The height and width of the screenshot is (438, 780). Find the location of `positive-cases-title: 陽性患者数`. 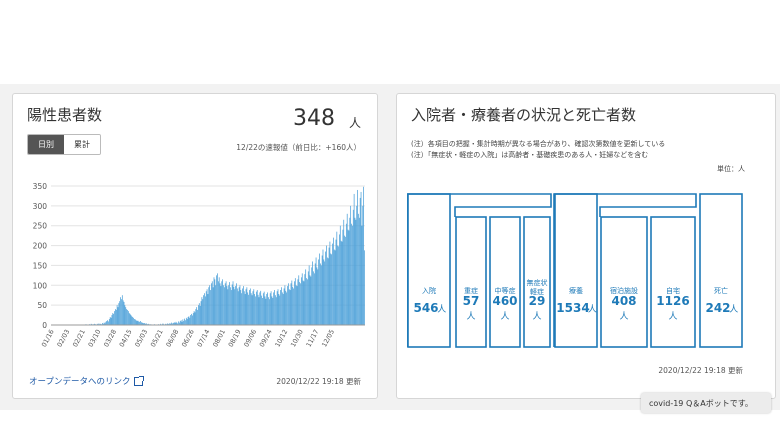

positive-cases-title: 陽性患者数 is located at coordinates (65, 115).